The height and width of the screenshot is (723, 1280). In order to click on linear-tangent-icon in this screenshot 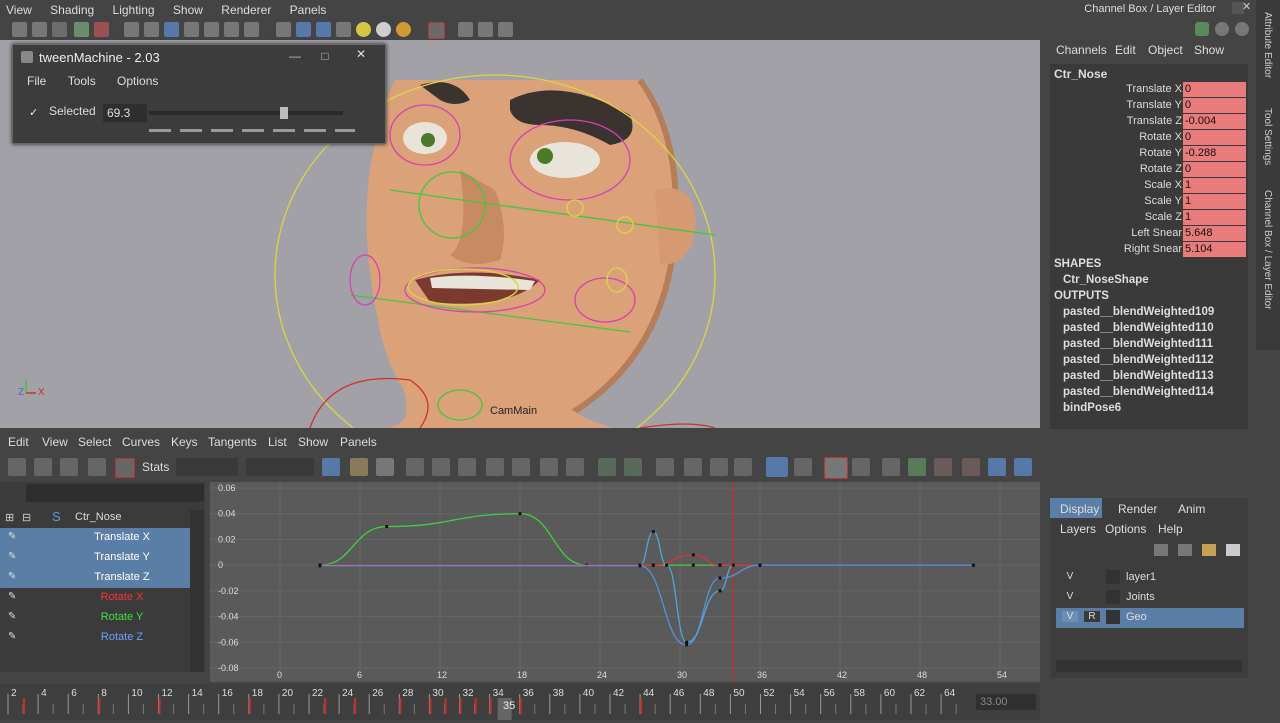, I will do `click(495, 467)`.